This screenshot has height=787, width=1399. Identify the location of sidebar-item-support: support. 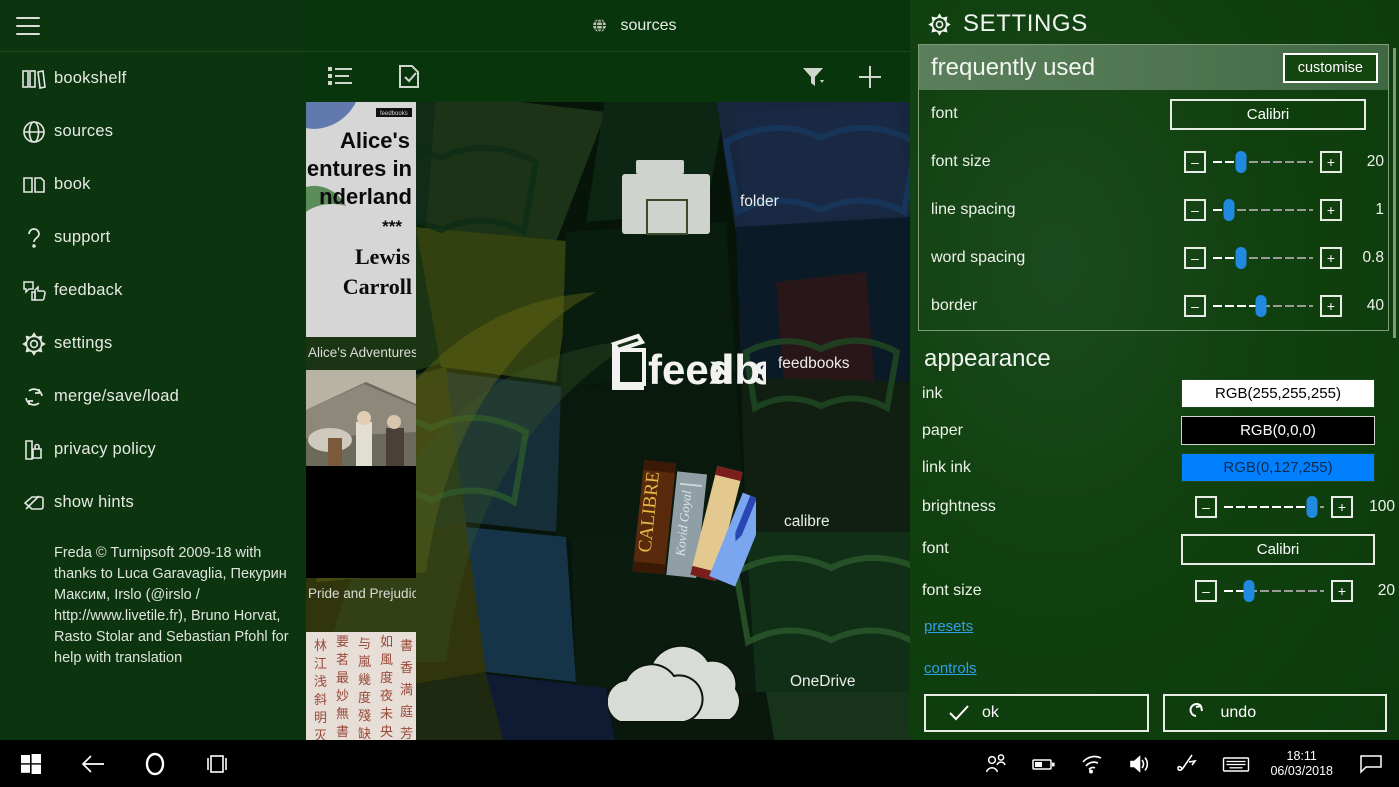
(153, 237).